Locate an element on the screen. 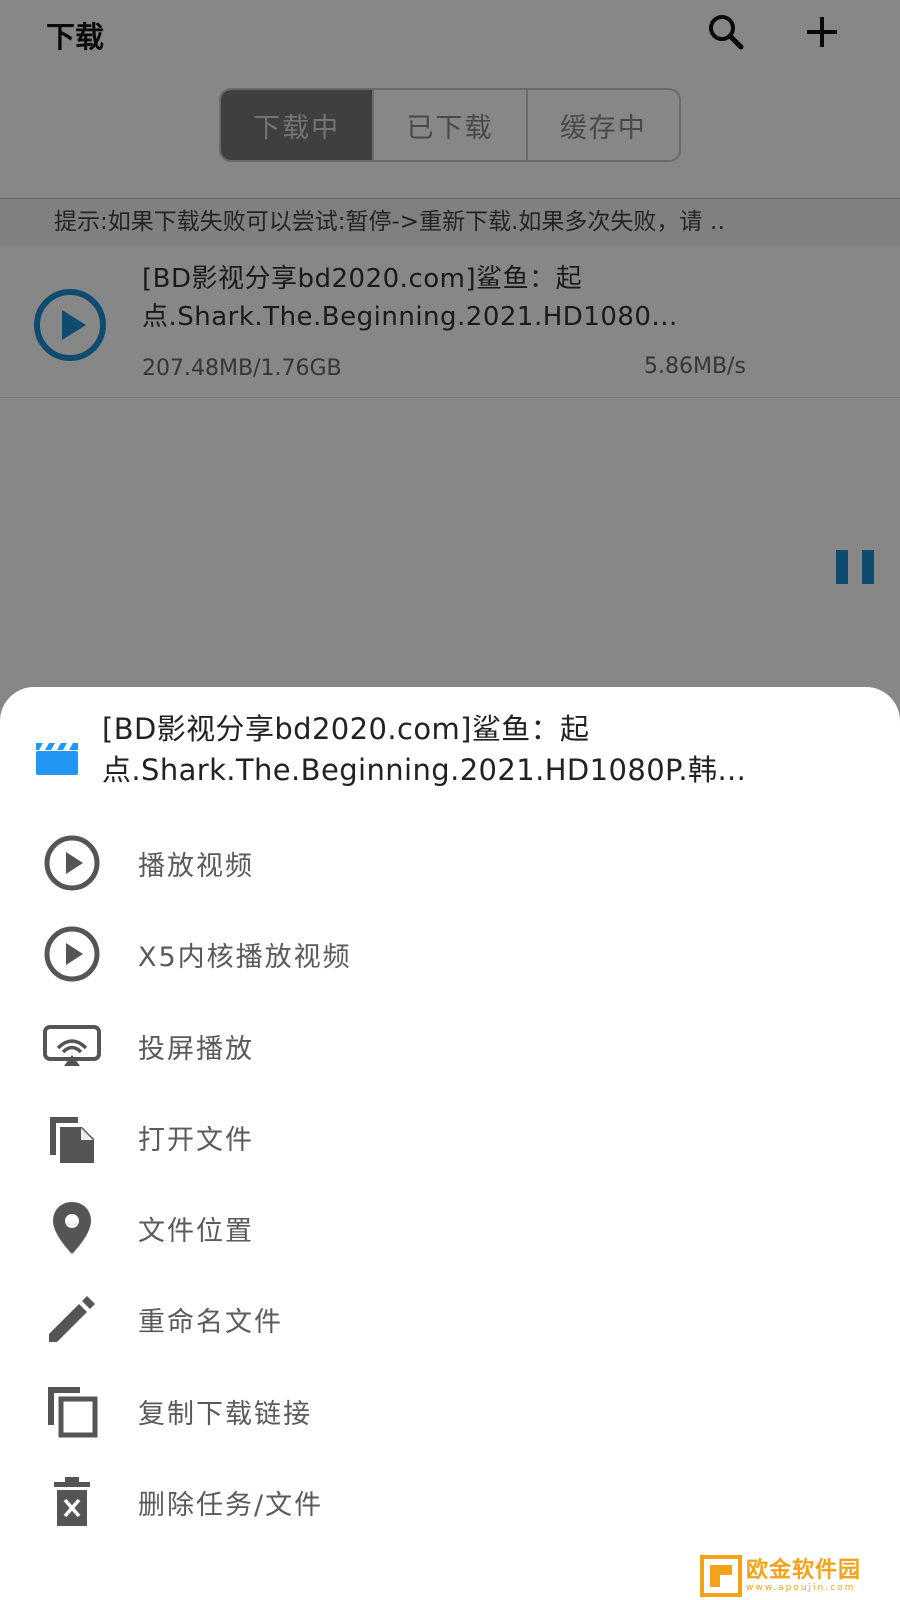  menu-item-delete: 删除任务/文件 is located at coordinates (450, 1501).